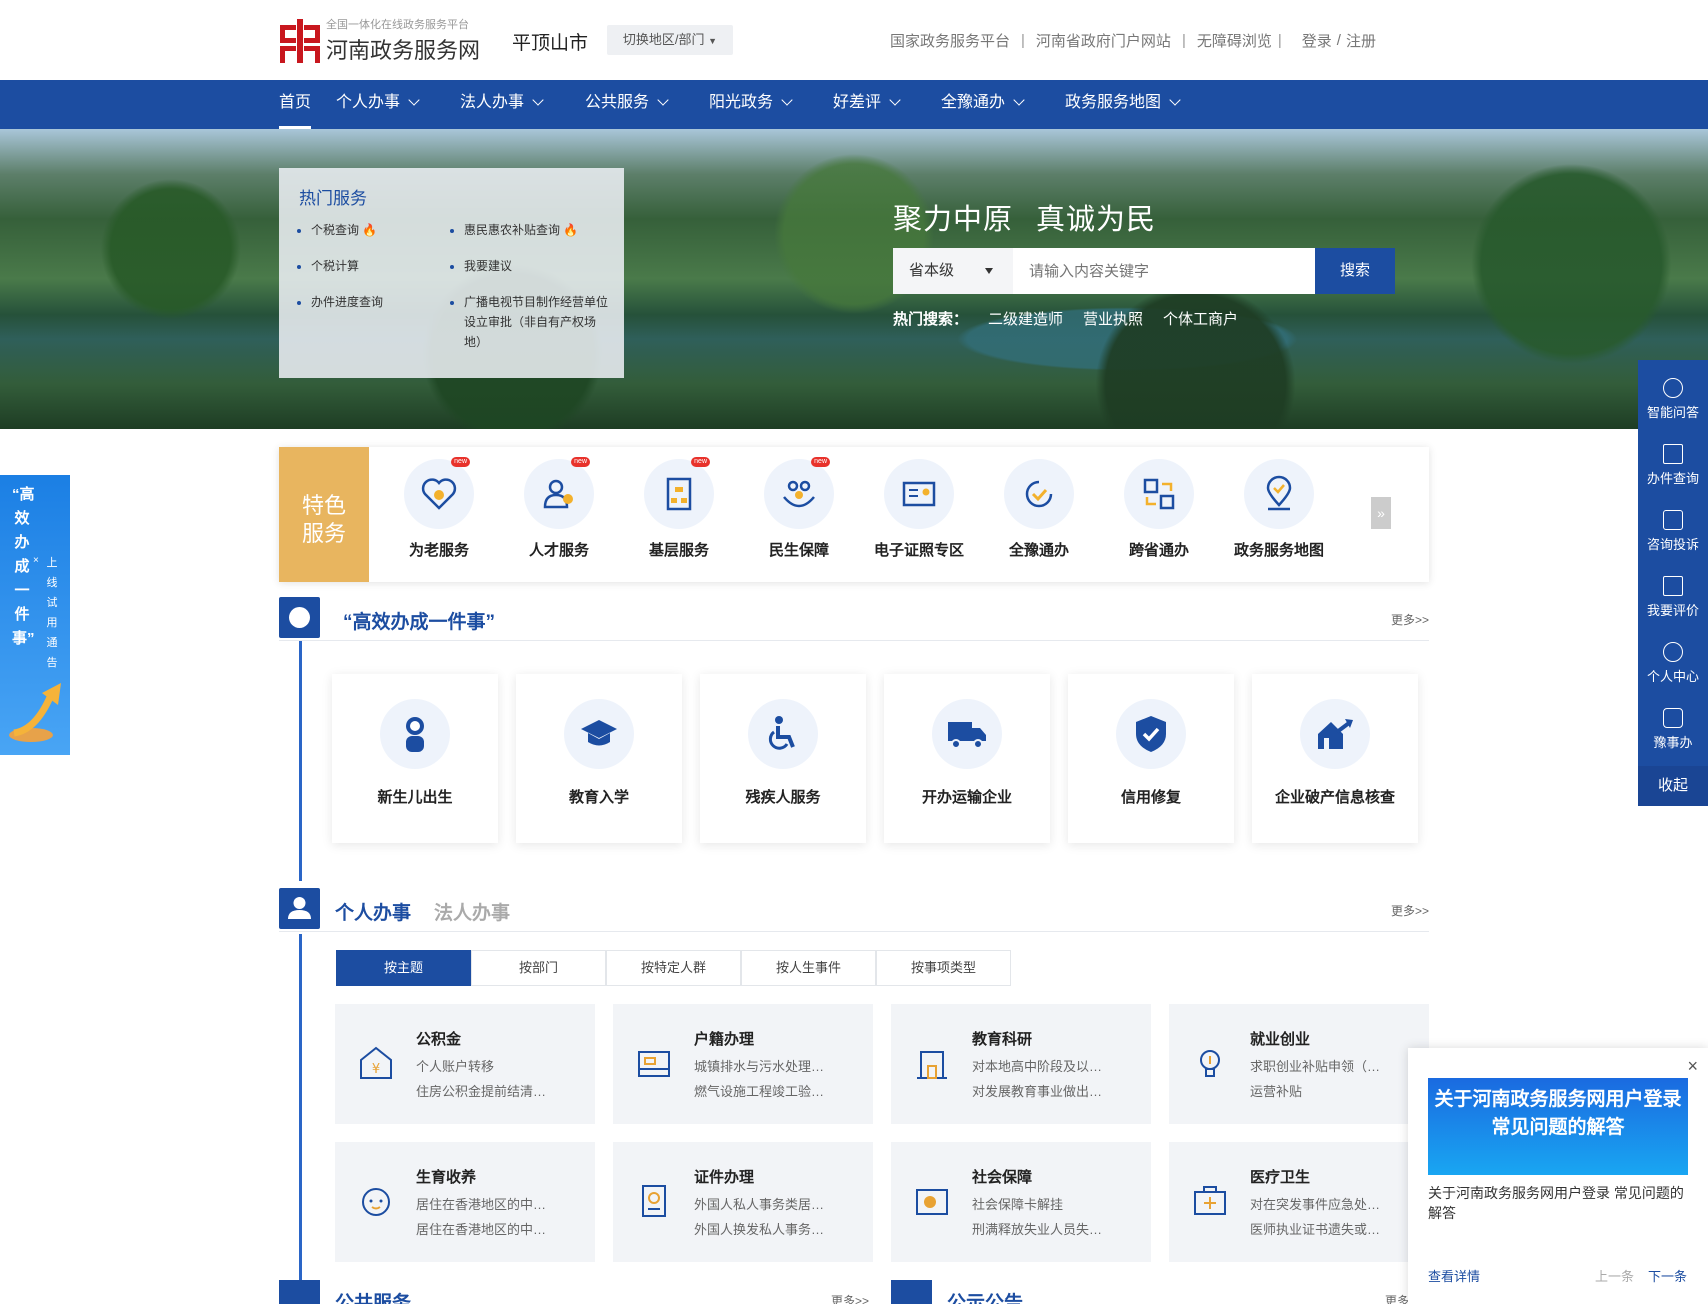 The height and width of the screenshot is (1304, 1708). Describe the element at coordinates (514, 230) in the screenshot. I see `hot-item-subsidy-query: 惠民惠农补贴查询 🔥` at that location.